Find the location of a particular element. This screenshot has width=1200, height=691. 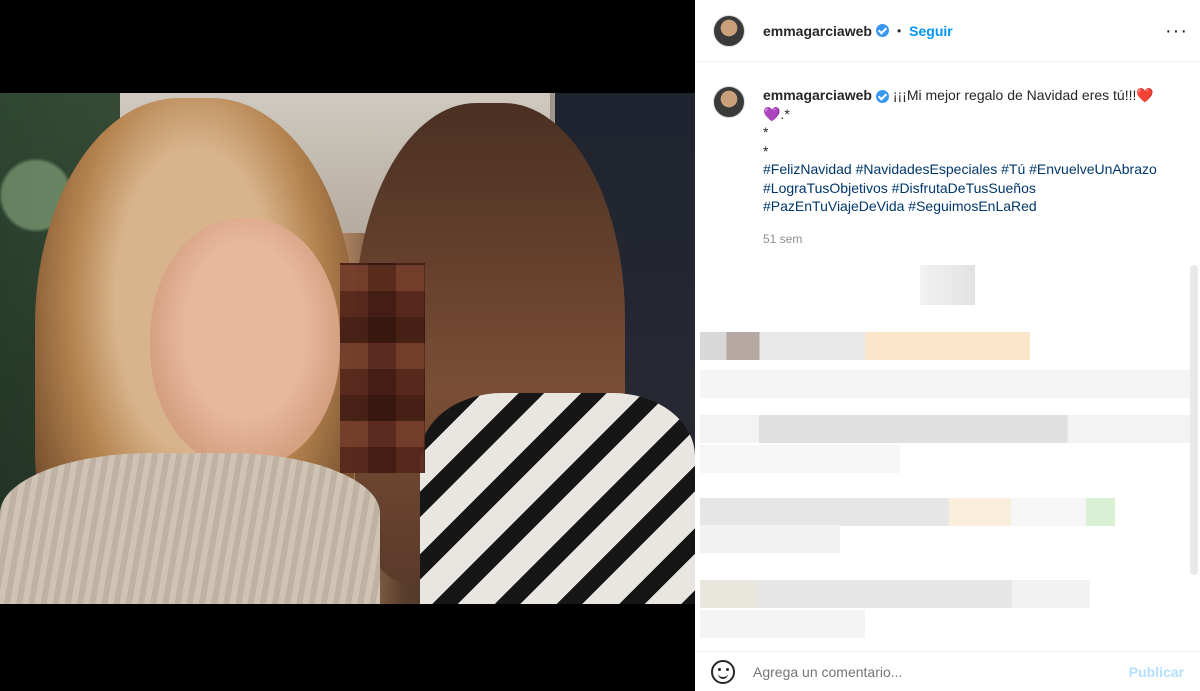

follow-button: Seguir is located at coordinates (931, 31).